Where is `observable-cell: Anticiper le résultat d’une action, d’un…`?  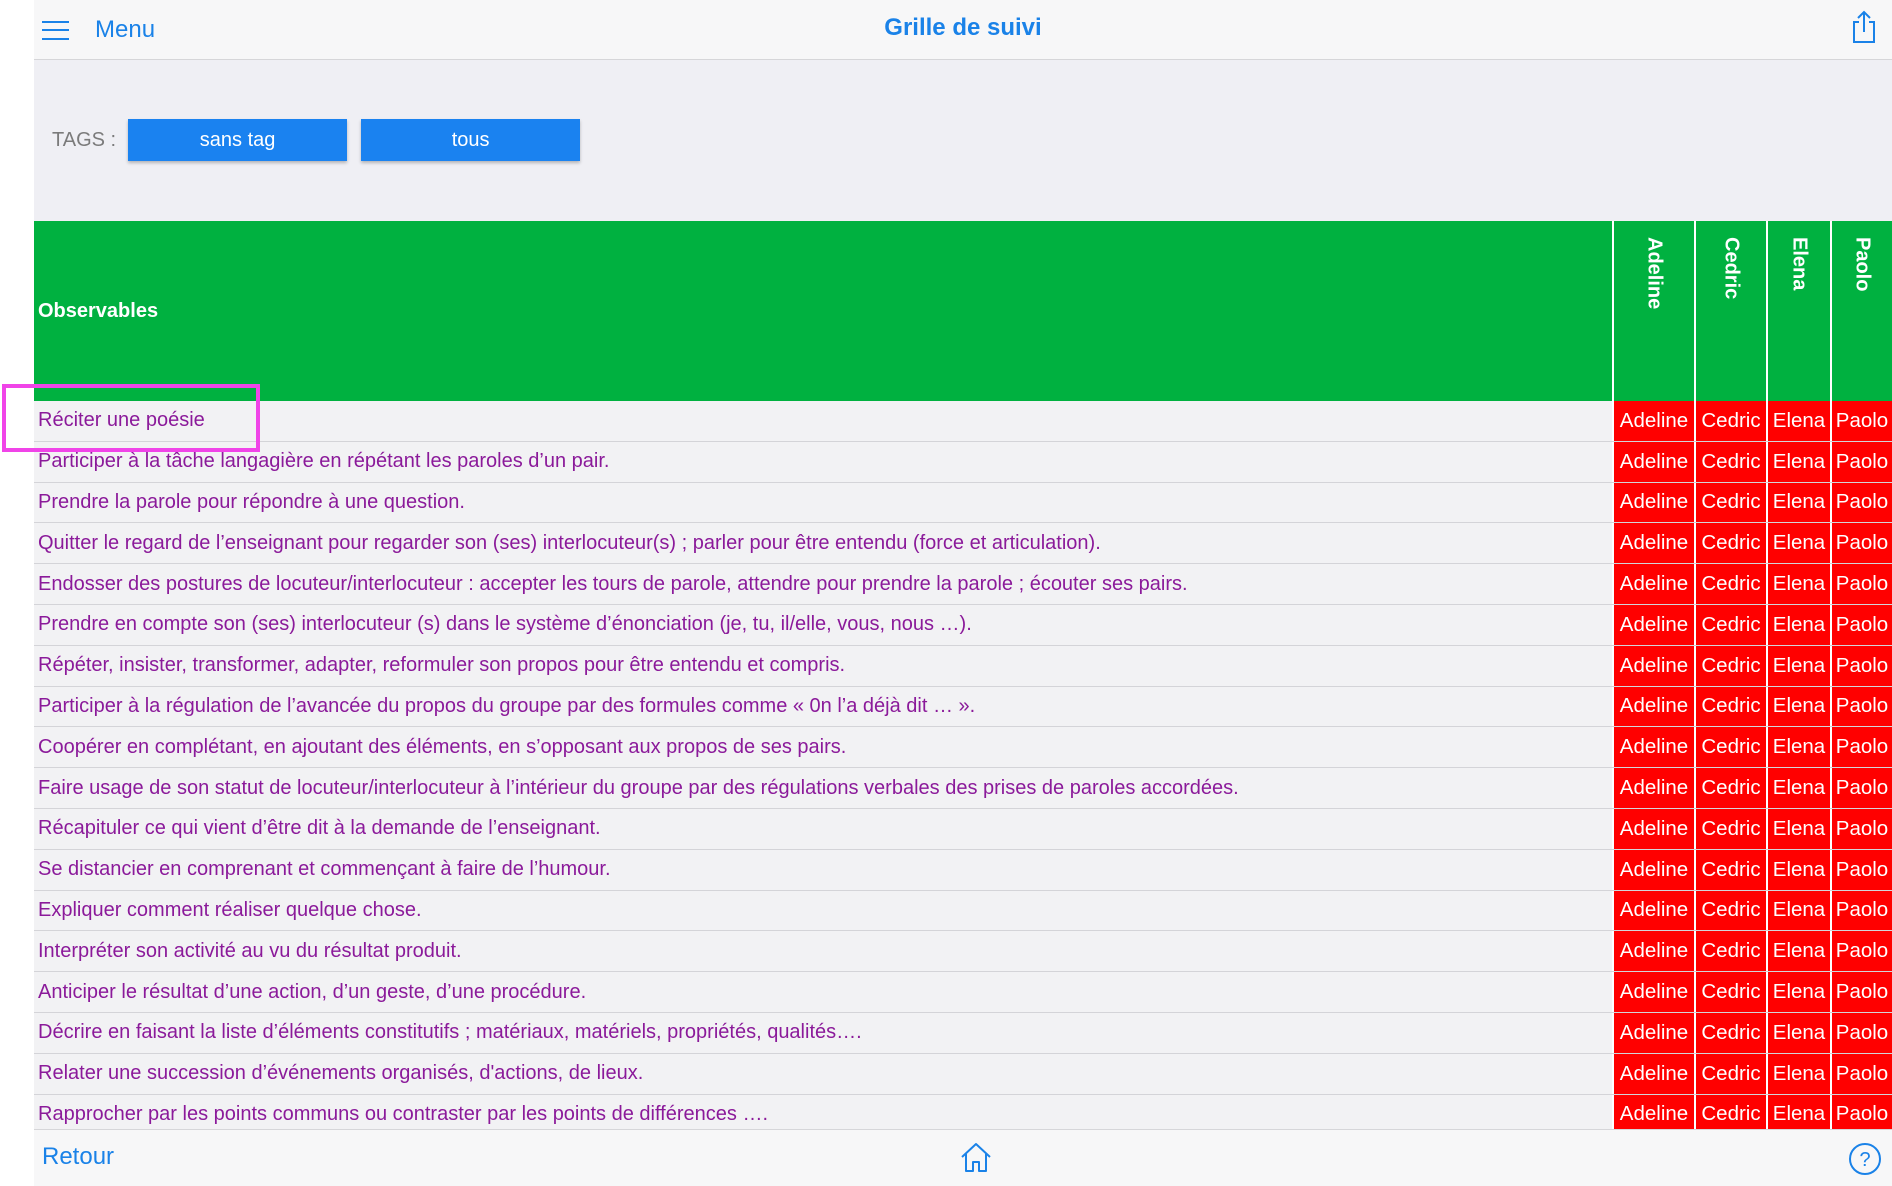
observable-cell: Anticiper le résultat d’une action, d’un… is located at coordinates (823, 992).